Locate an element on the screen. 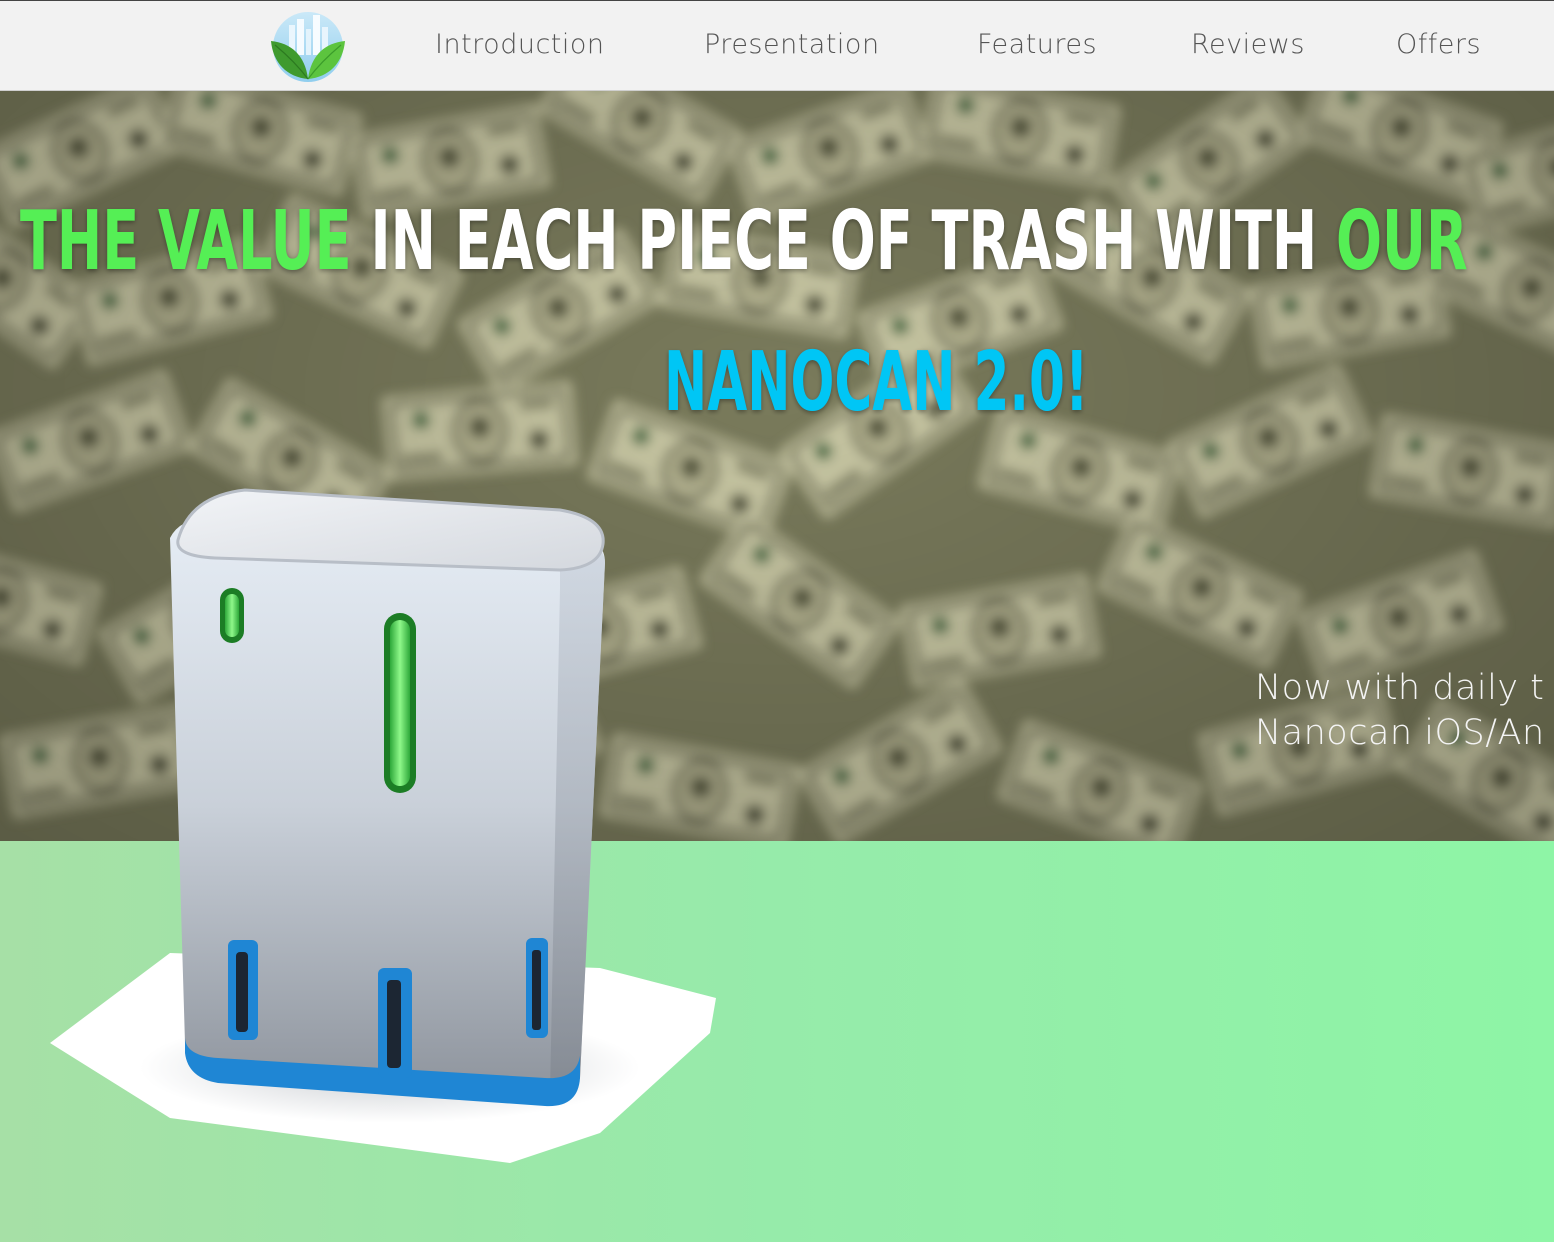  hero-product-name: NANOCAN 2.0! is located at coordinates (876, 382).